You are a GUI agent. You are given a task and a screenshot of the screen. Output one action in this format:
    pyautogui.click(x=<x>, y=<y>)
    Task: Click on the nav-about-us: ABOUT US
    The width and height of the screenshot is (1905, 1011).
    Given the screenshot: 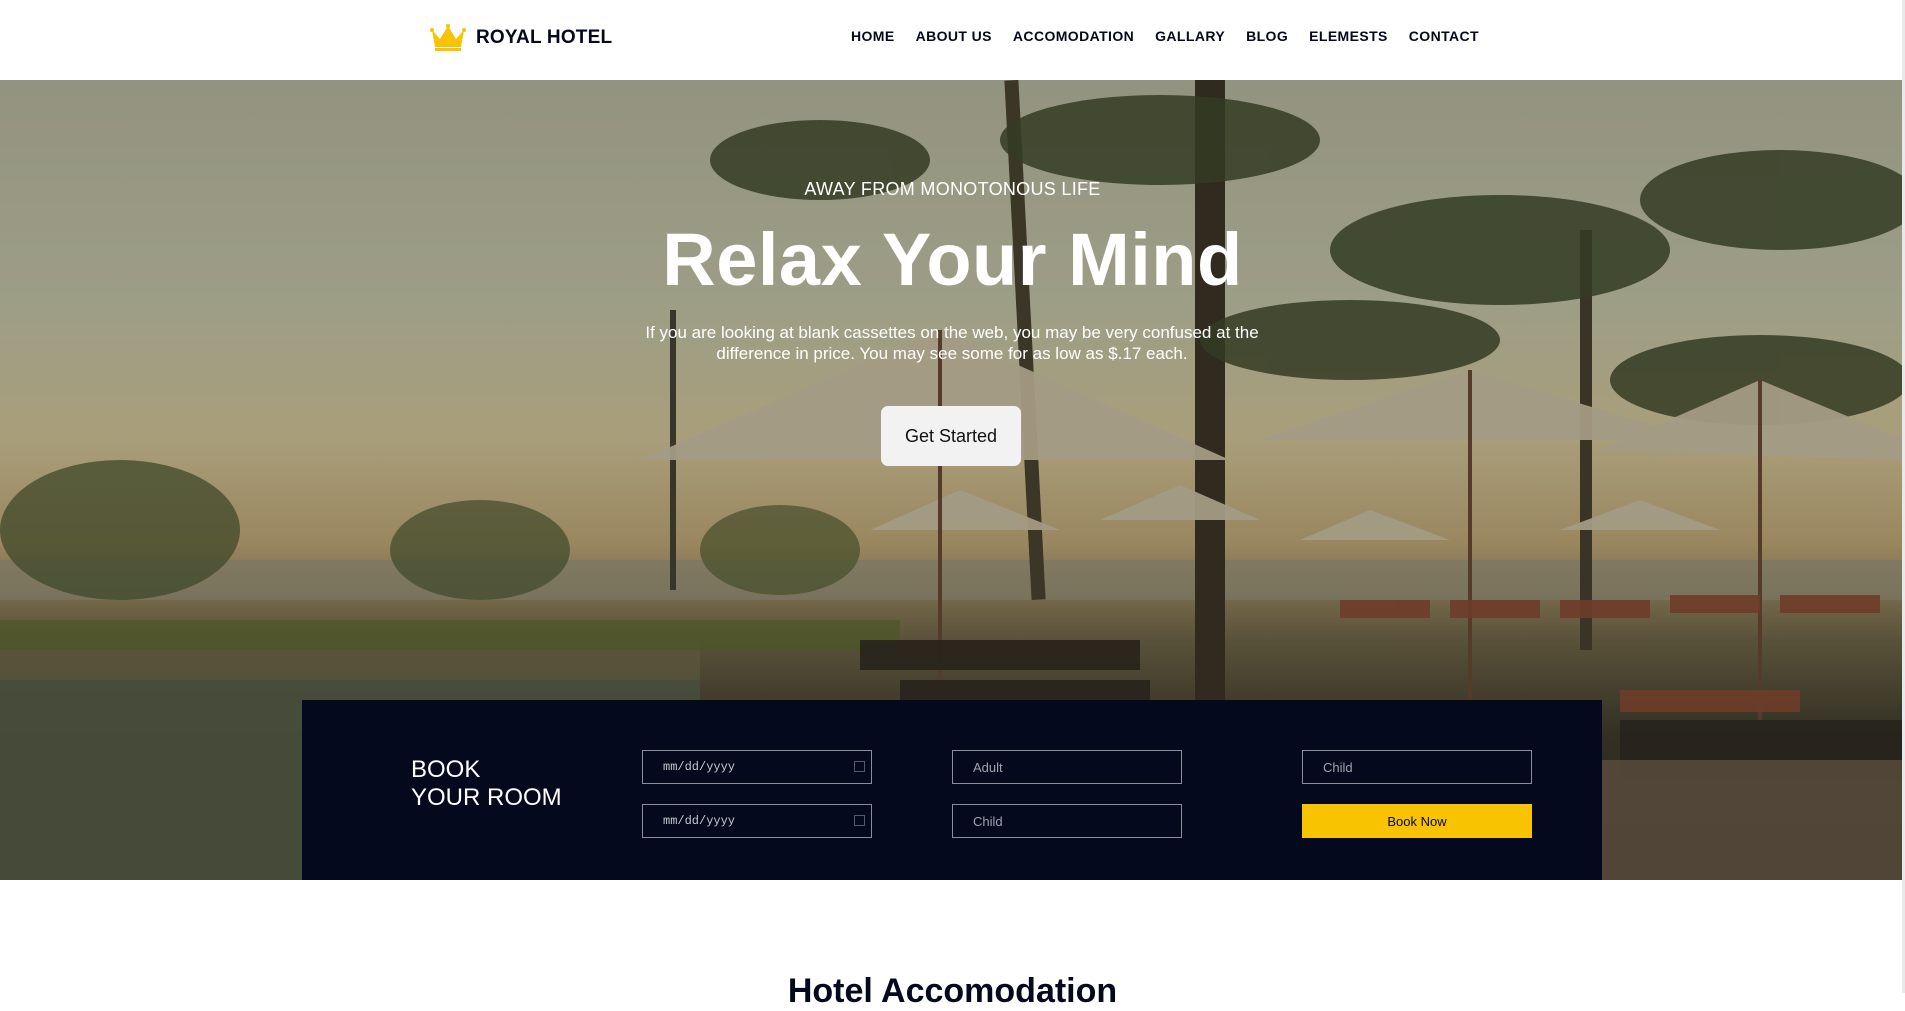 What is the action you would take?
    pyautogui.click(x=954, y=36)
    